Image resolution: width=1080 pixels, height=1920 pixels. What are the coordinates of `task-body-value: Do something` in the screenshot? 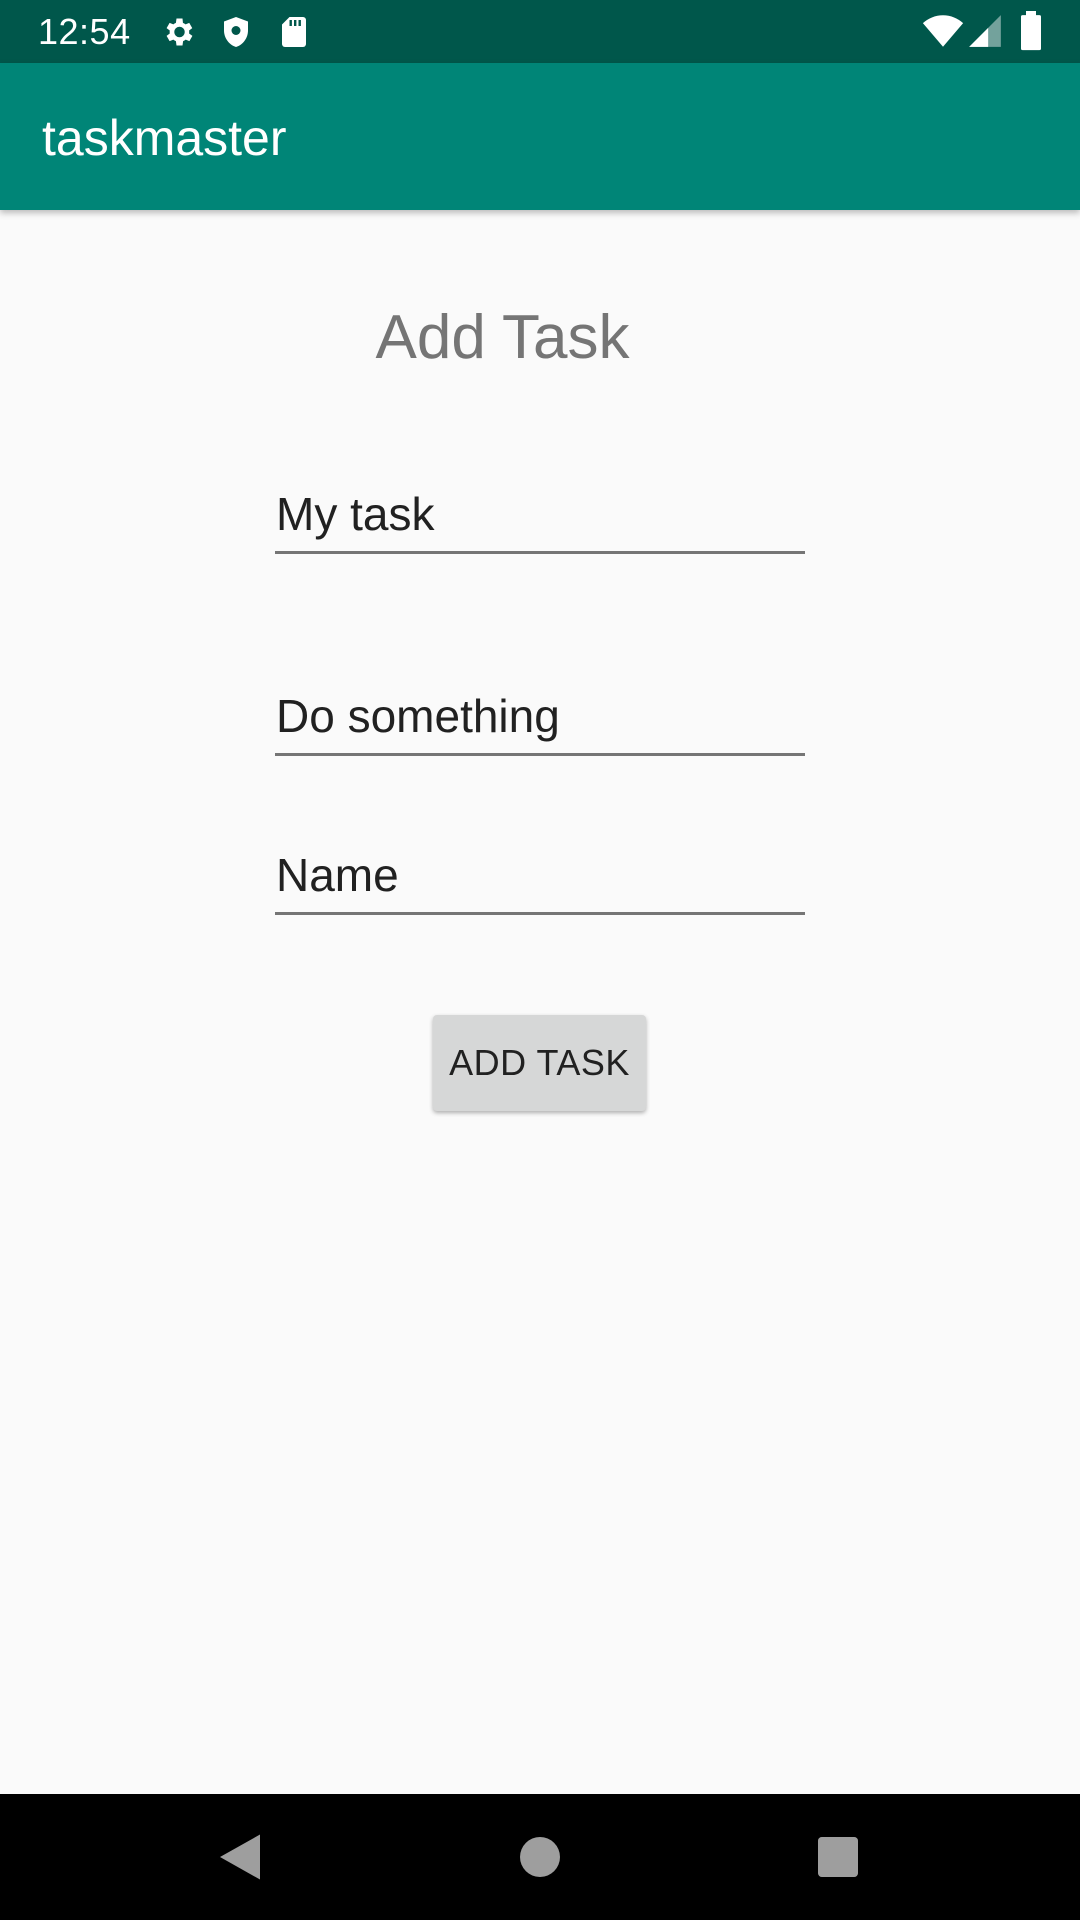 It's located at (418, 716).